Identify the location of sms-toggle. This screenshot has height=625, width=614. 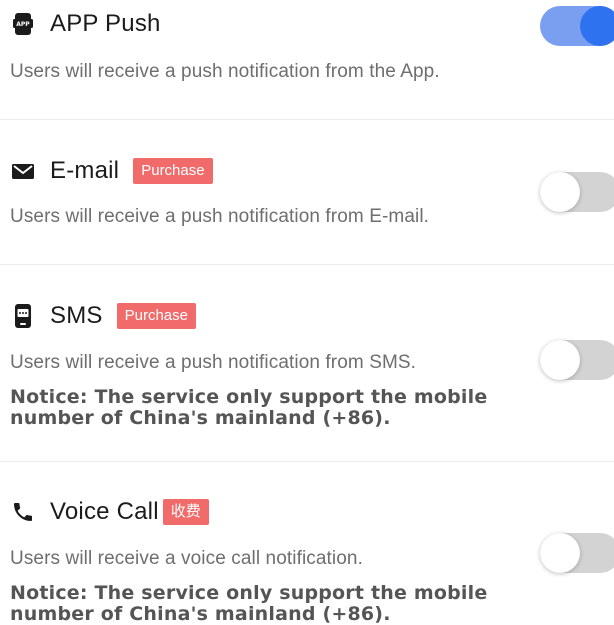
(577, 360).